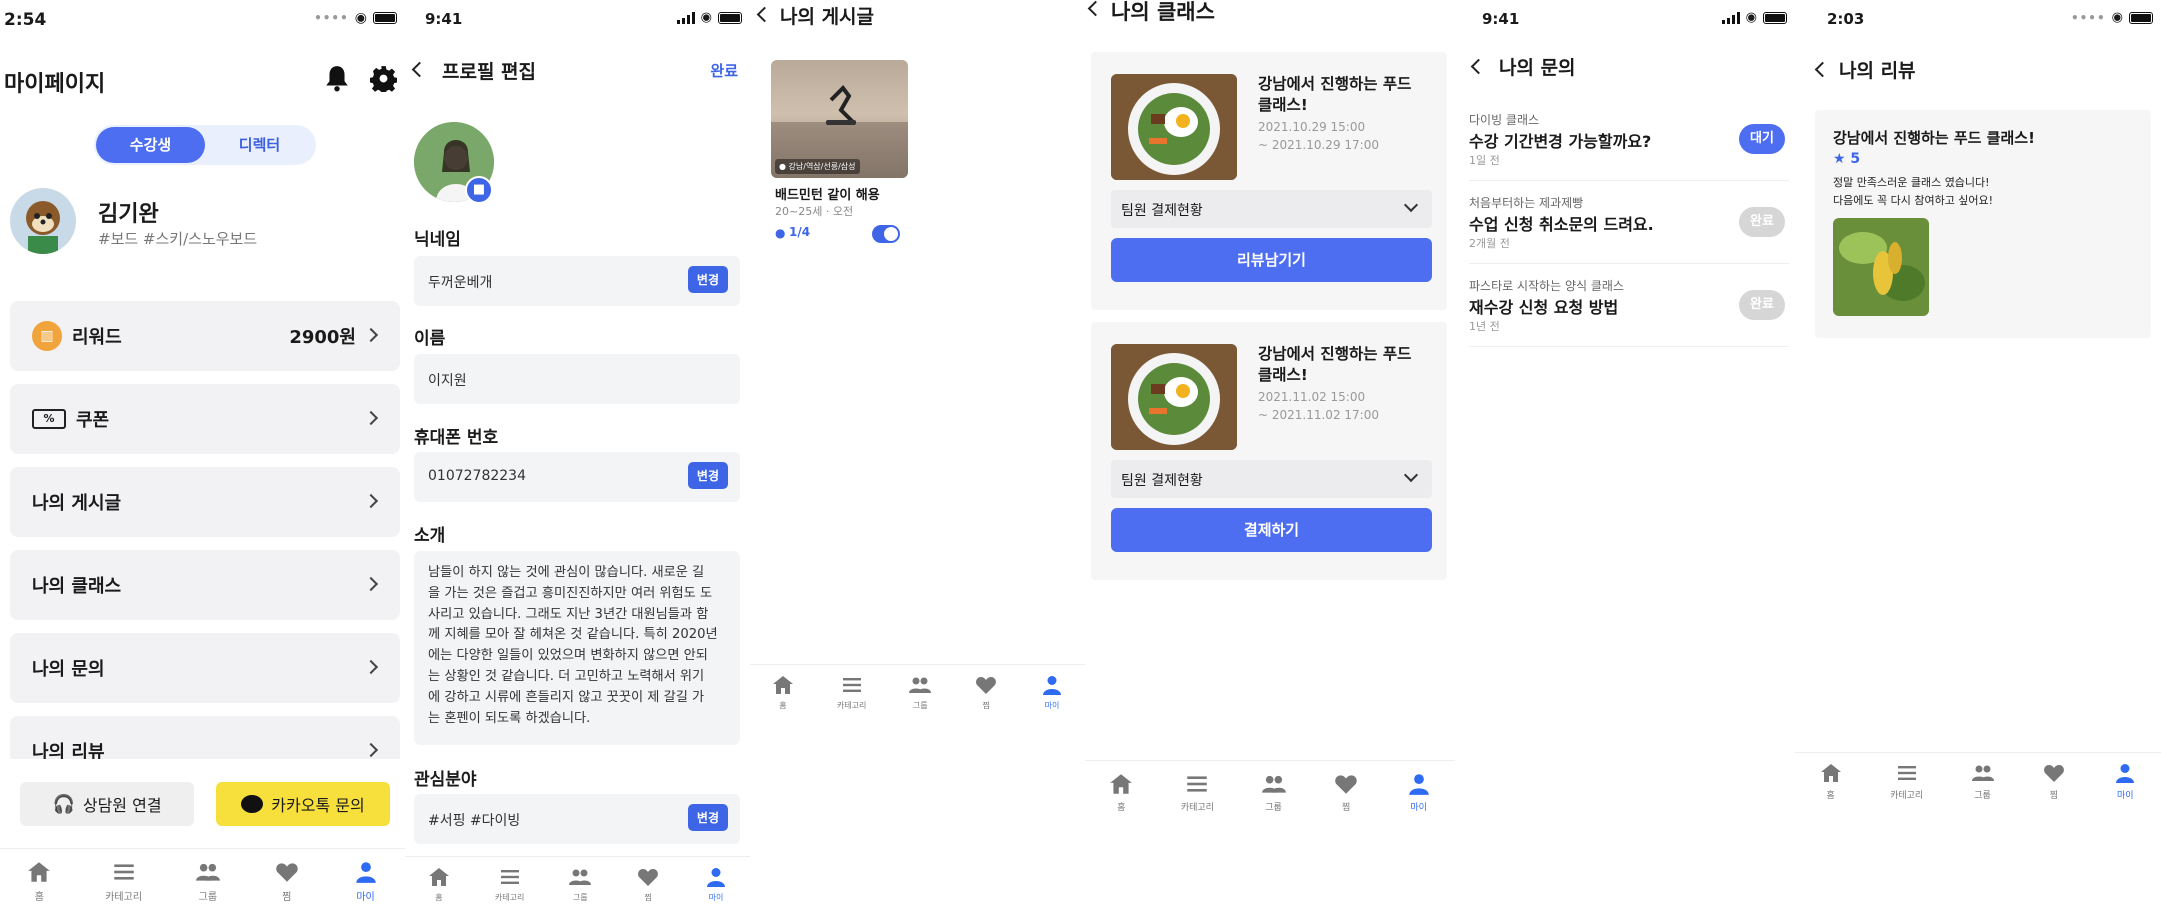 This screenshot has height=919, width=2161. I want to click on page-title: 프로필 편집, so click(489, 72).